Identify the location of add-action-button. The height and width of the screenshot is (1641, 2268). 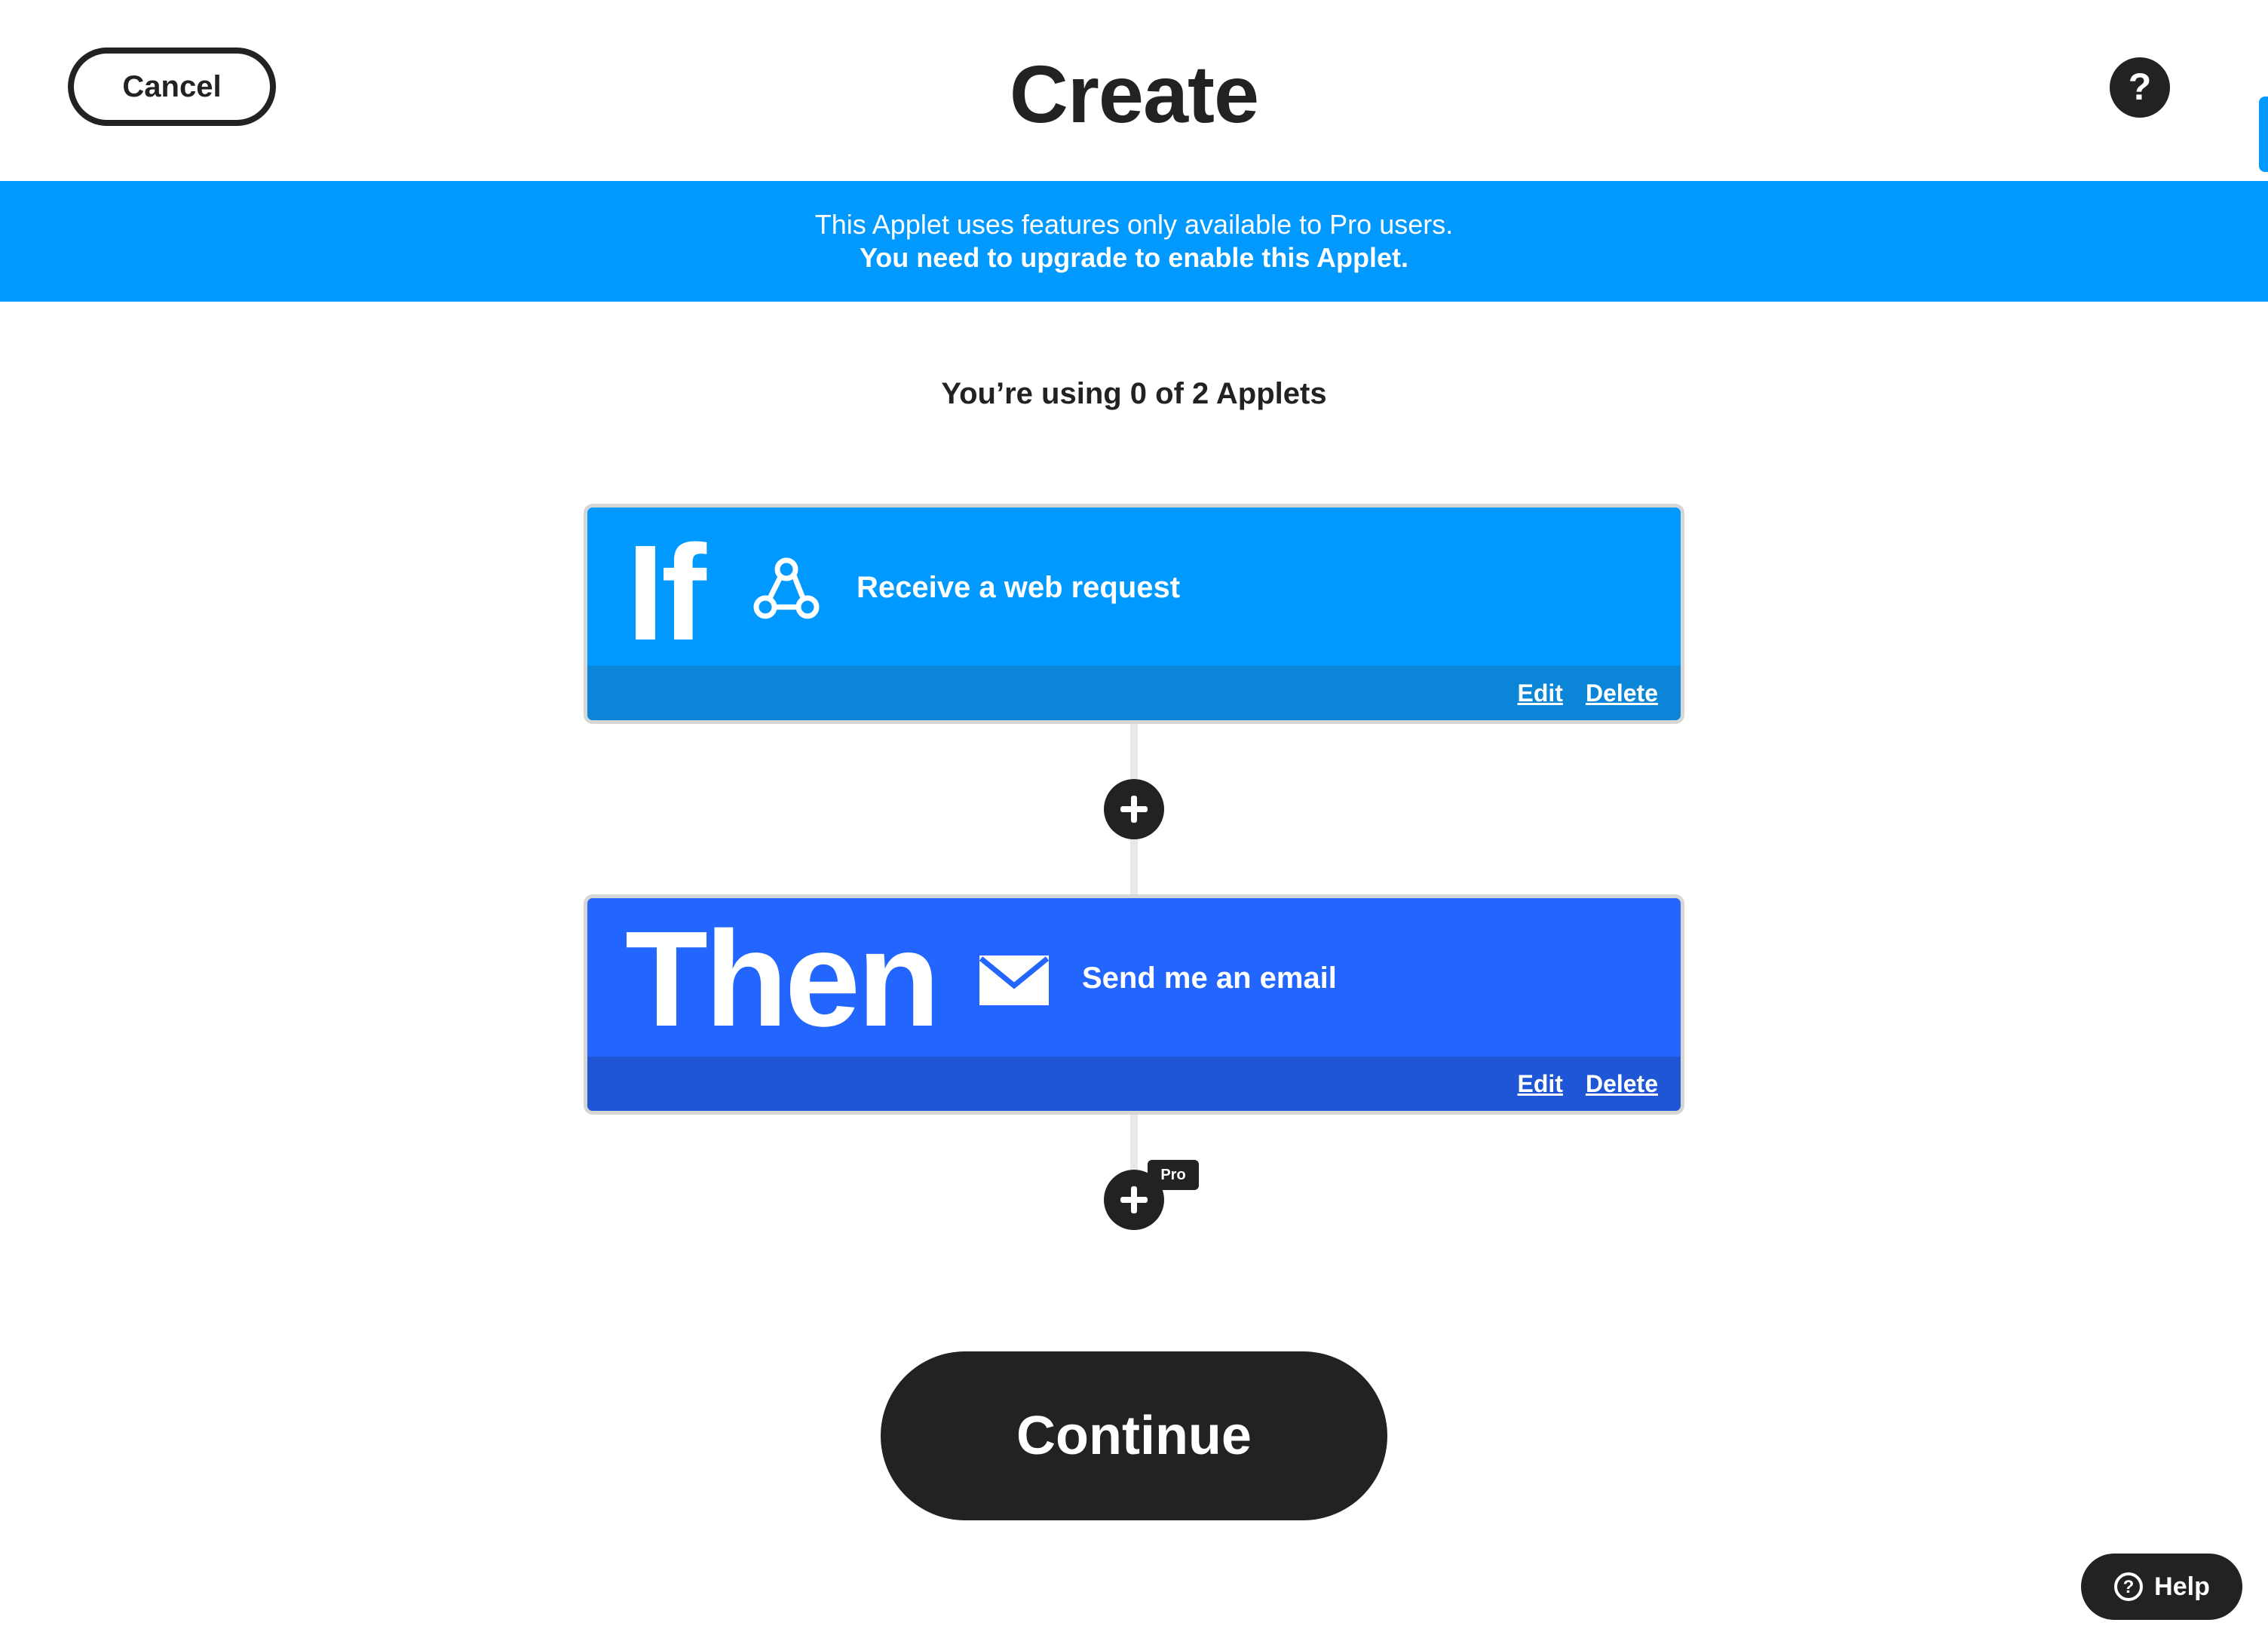
(1134, 809).